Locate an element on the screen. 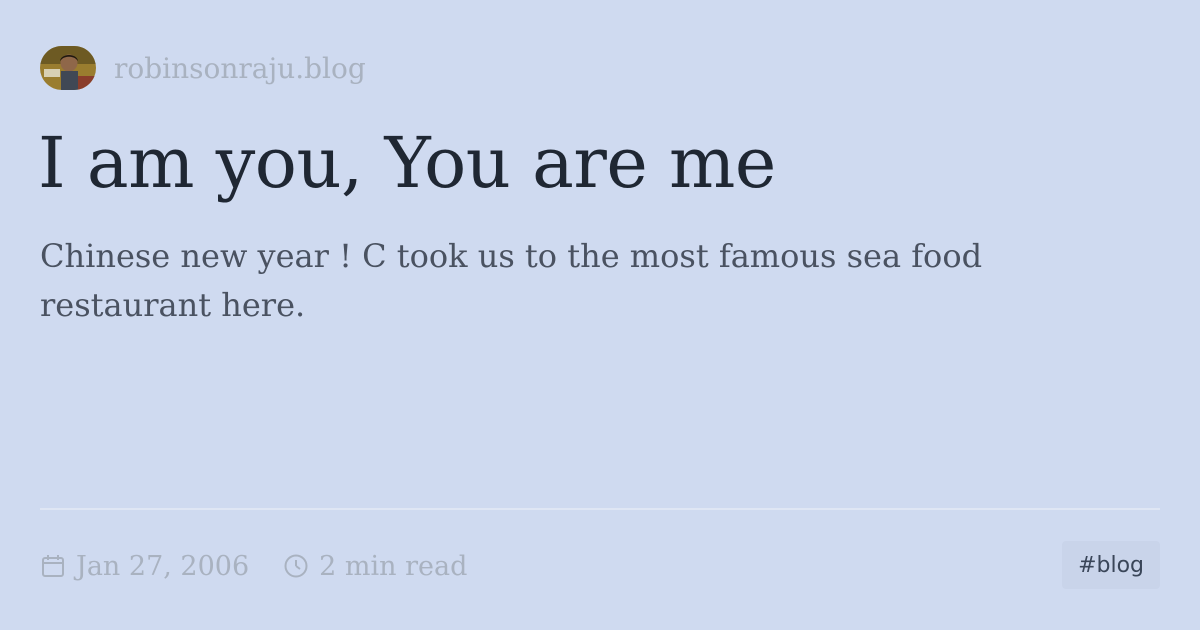 This screenshot has height=630, width=1200. publish-date: Jan 27, 2006 is located at coordinates (144, 566).